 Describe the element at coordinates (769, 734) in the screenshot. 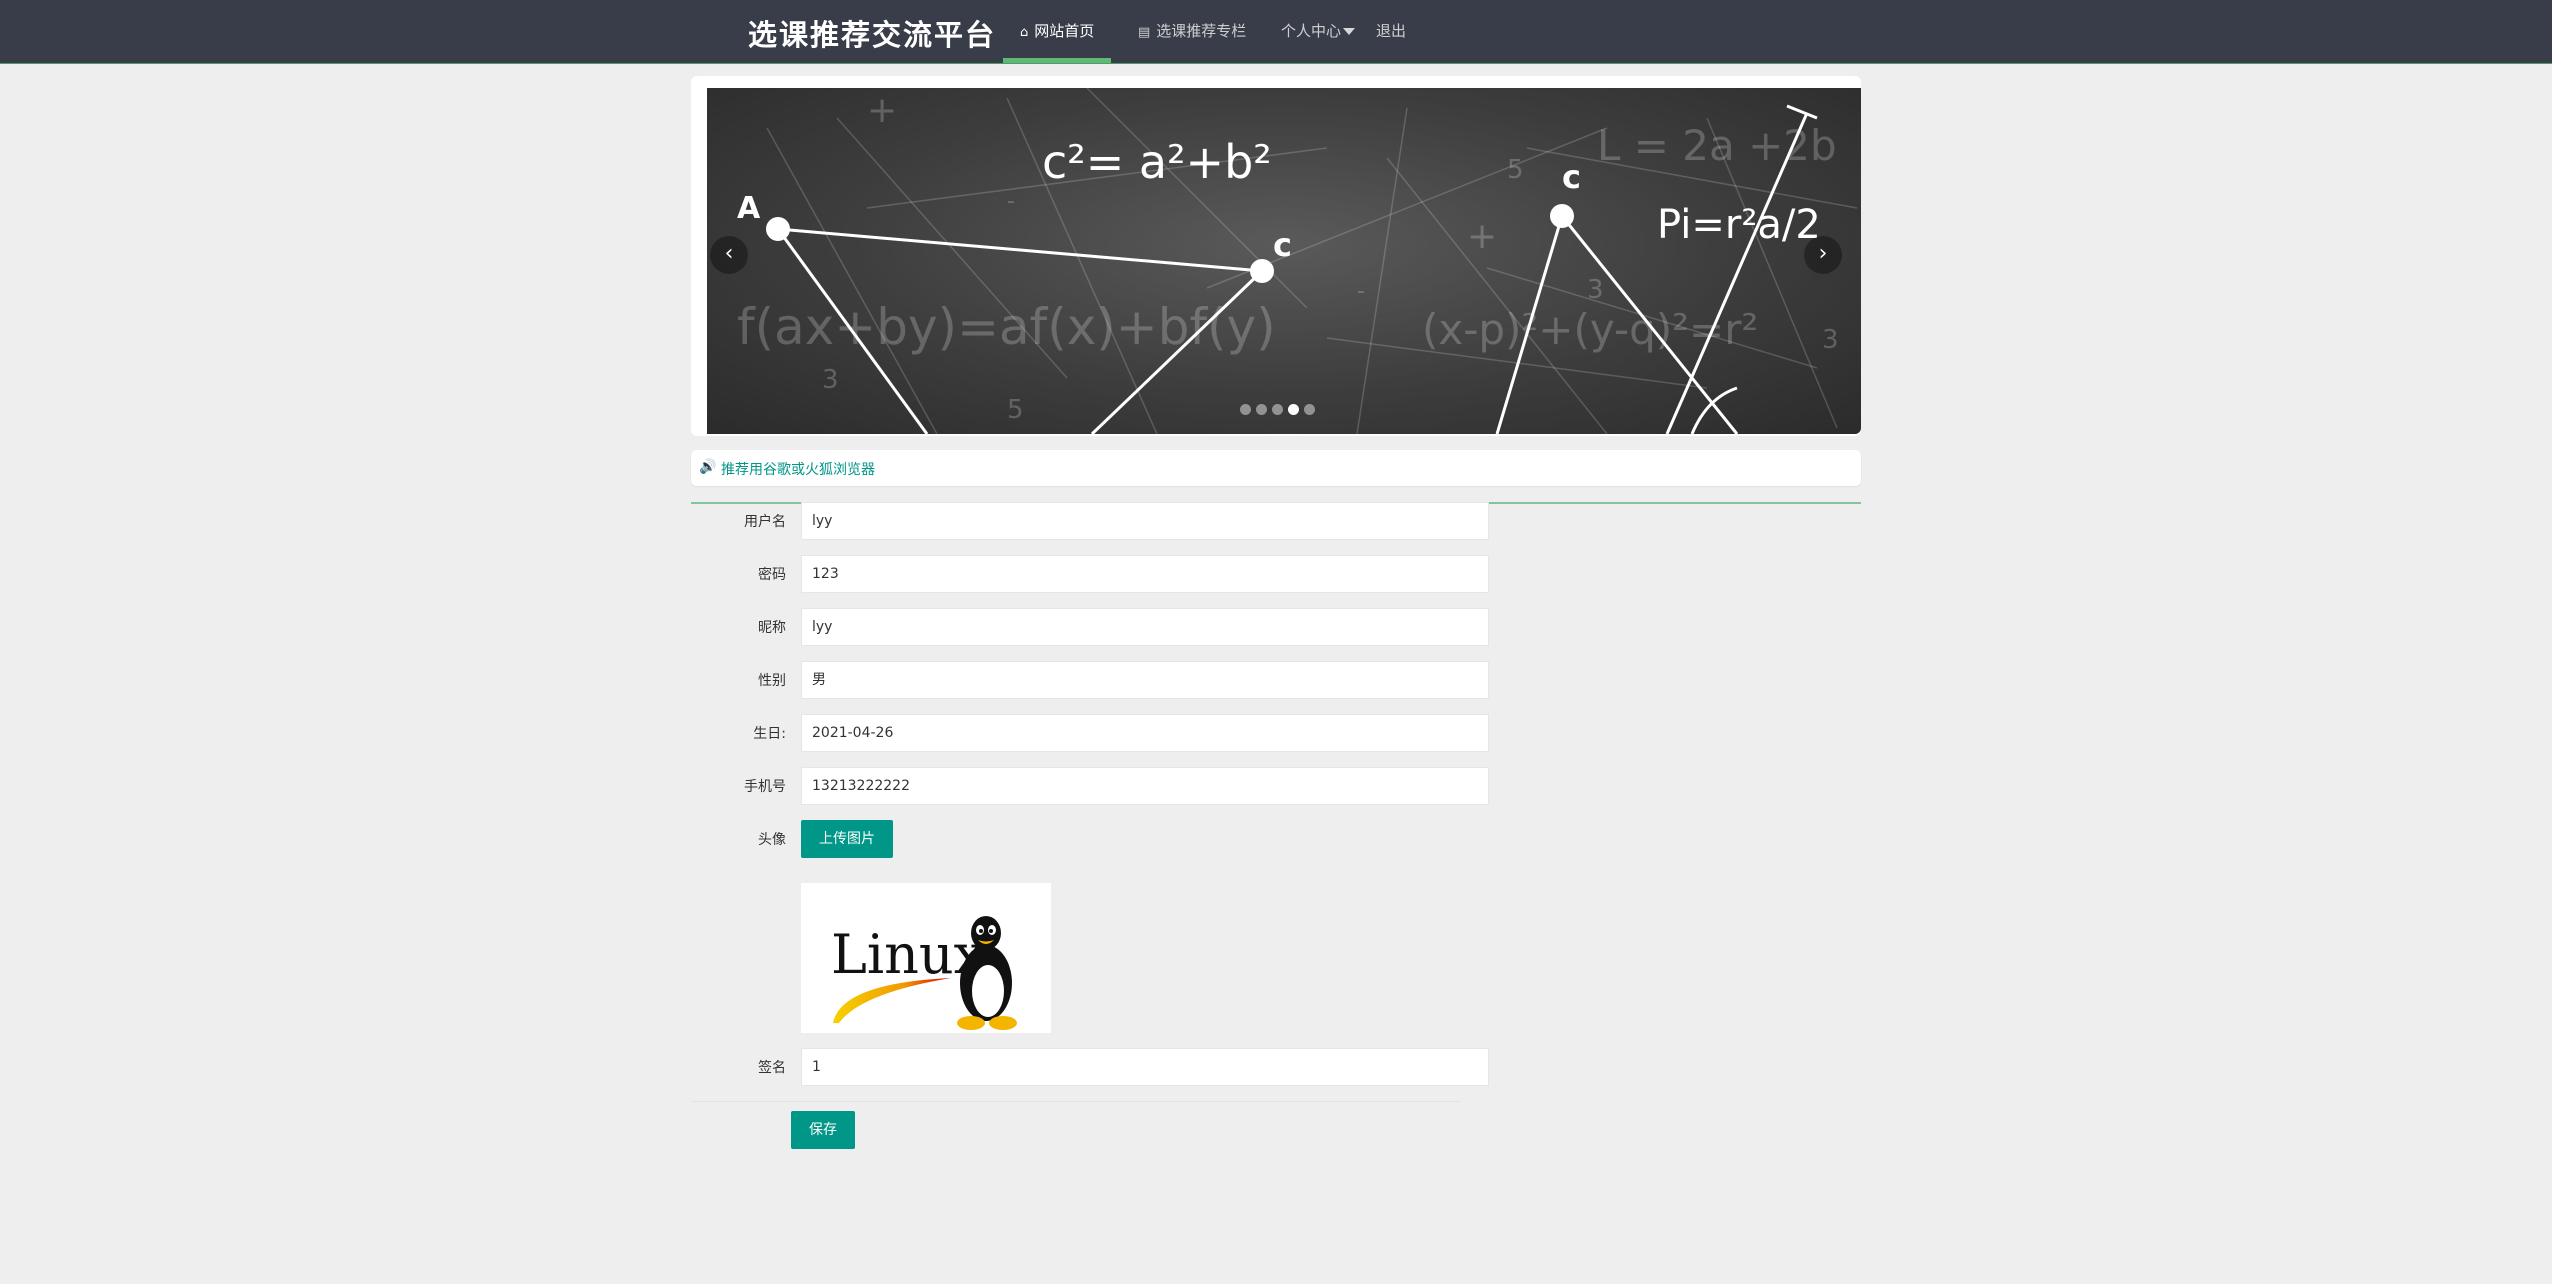

I see `birthday-label: 生日:` at that location.